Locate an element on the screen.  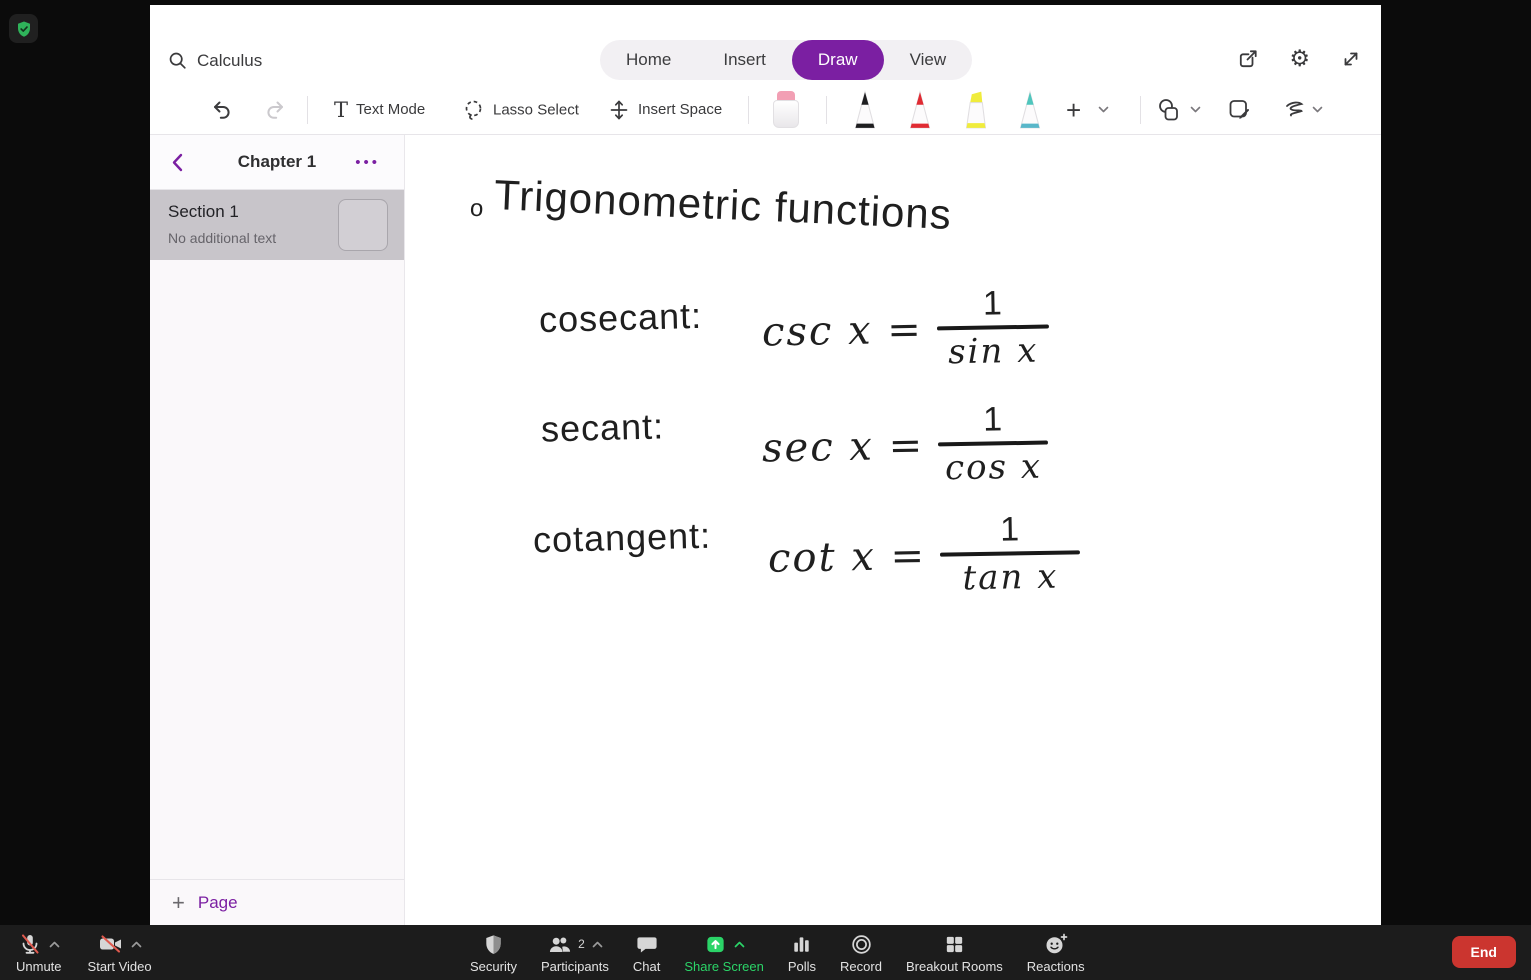
redo-icon is located at coordinates (275, 110).